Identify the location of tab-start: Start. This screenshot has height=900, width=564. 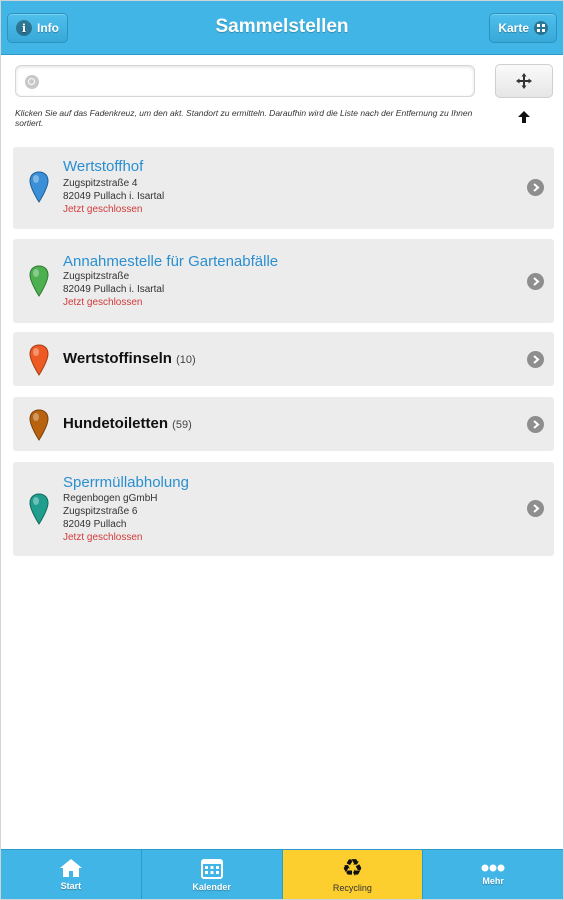
(71, 874).